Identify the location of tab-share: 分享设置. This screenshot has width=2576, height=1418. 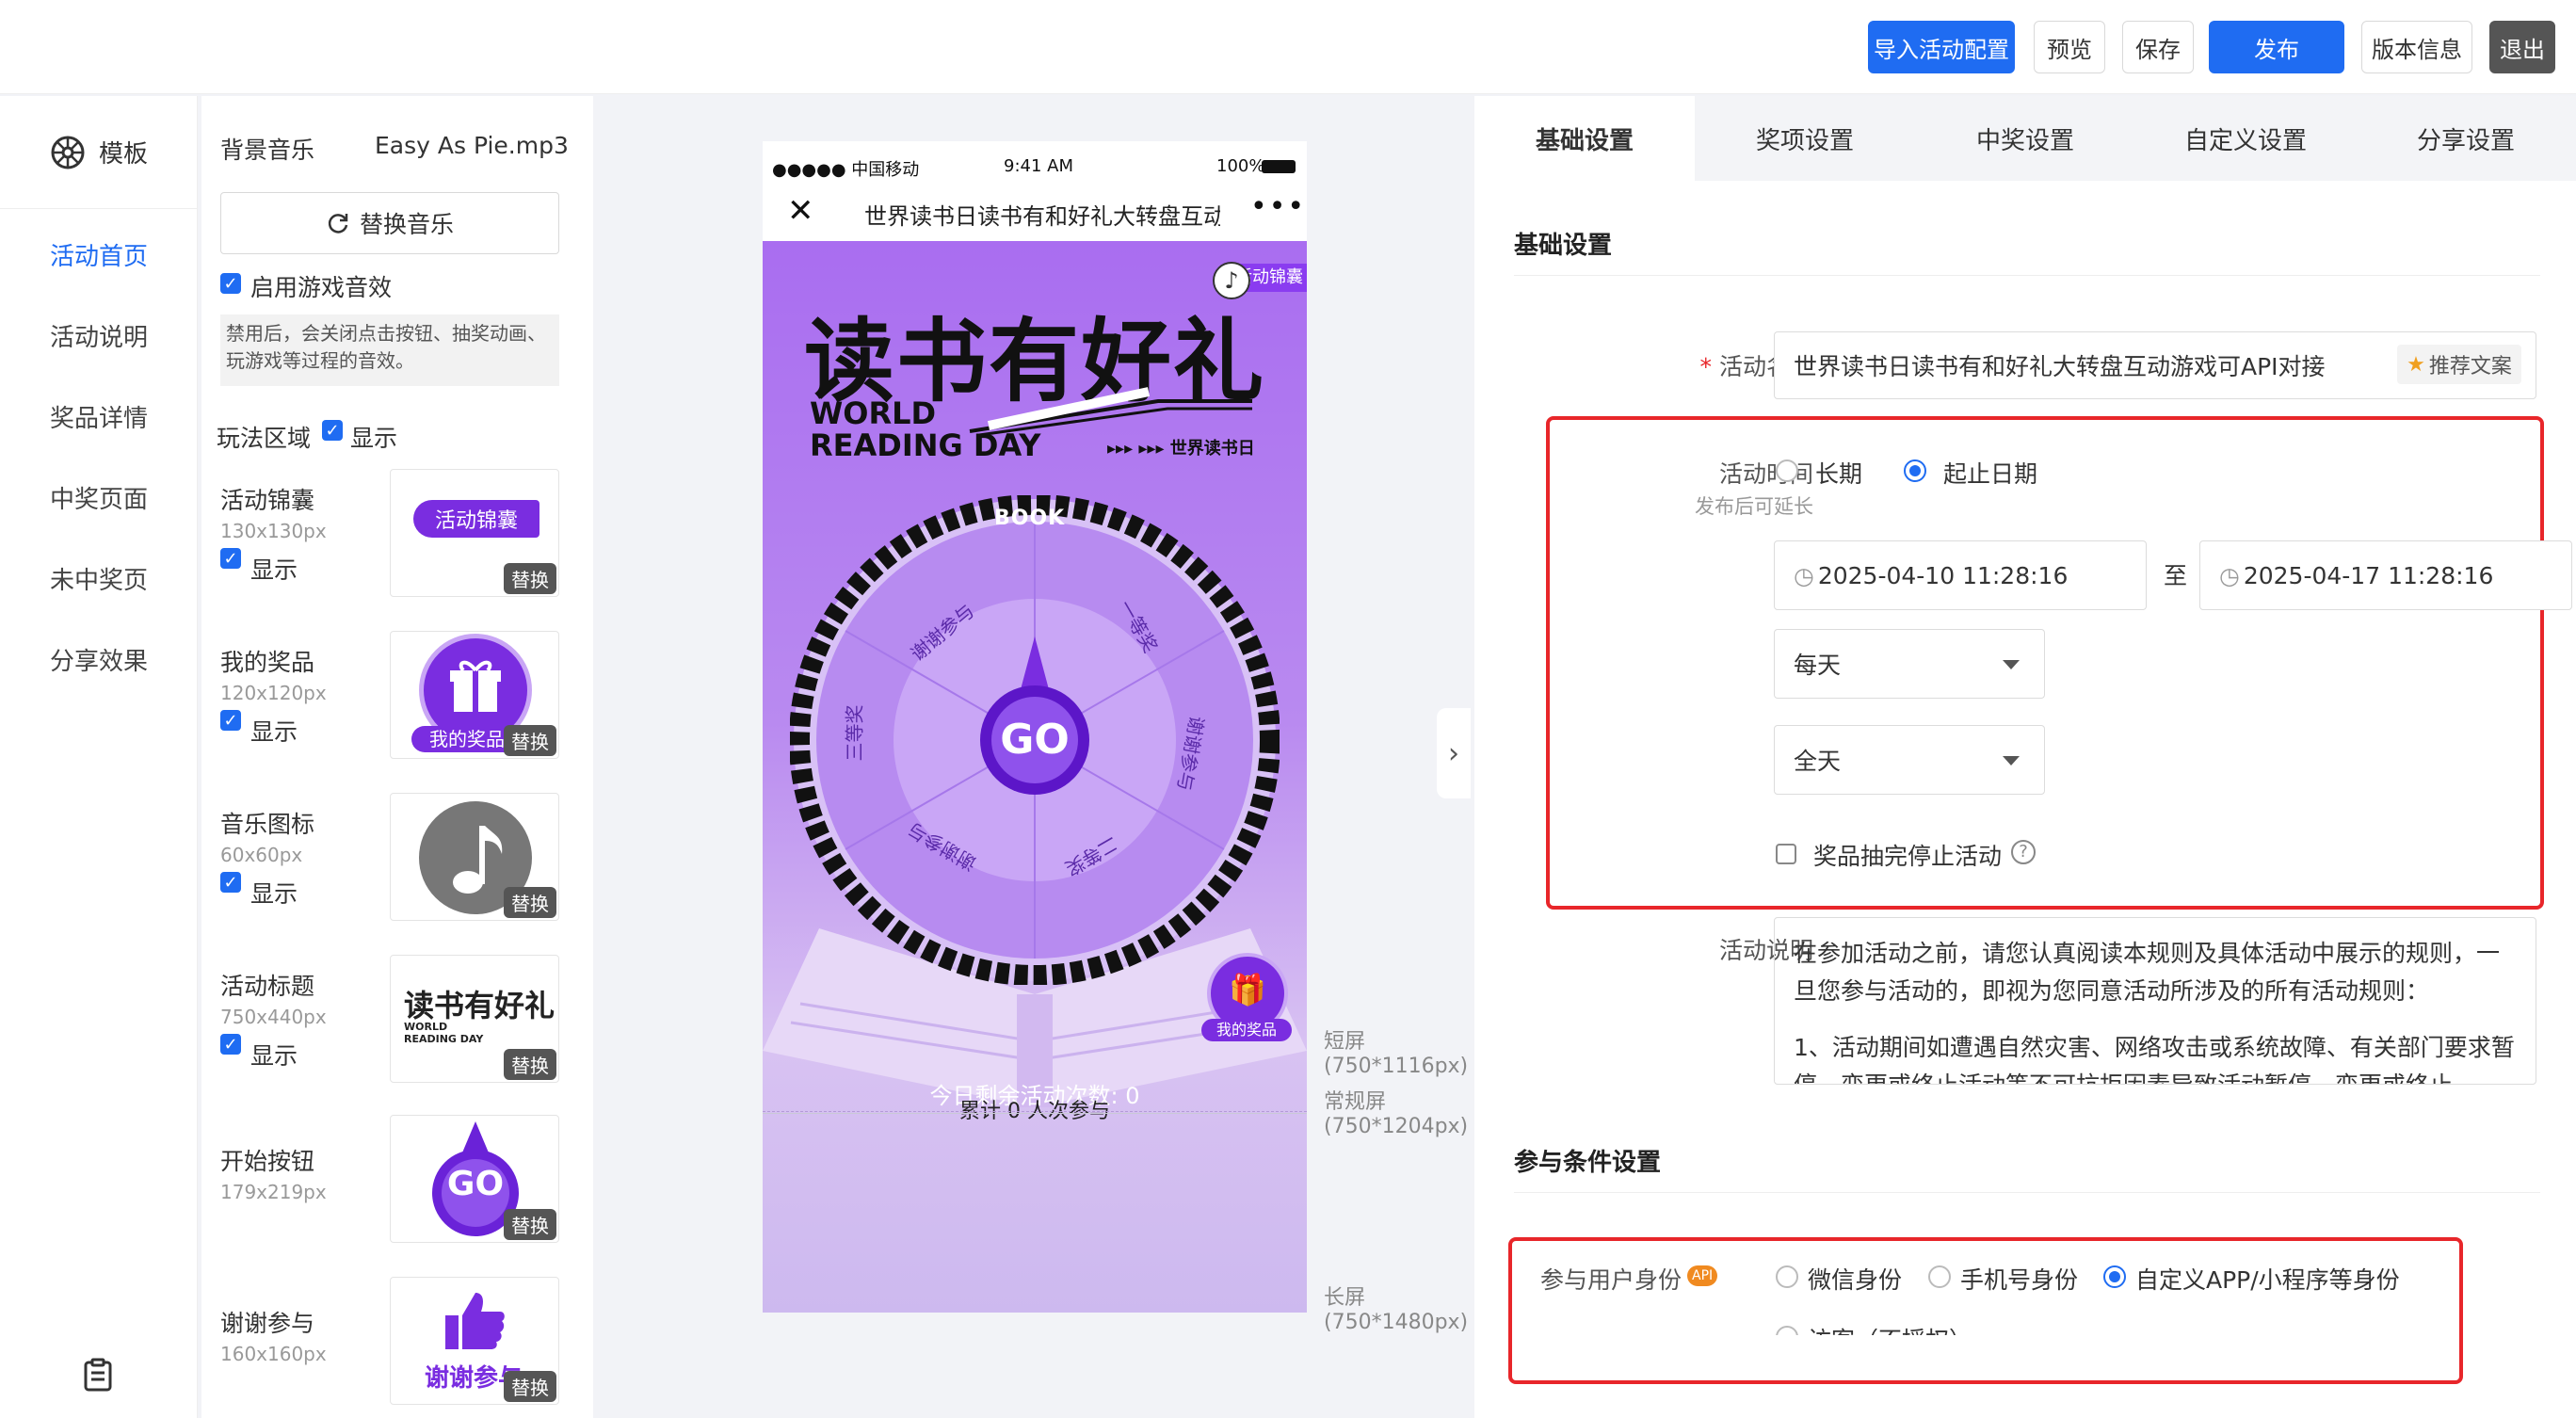
(2466, 138).